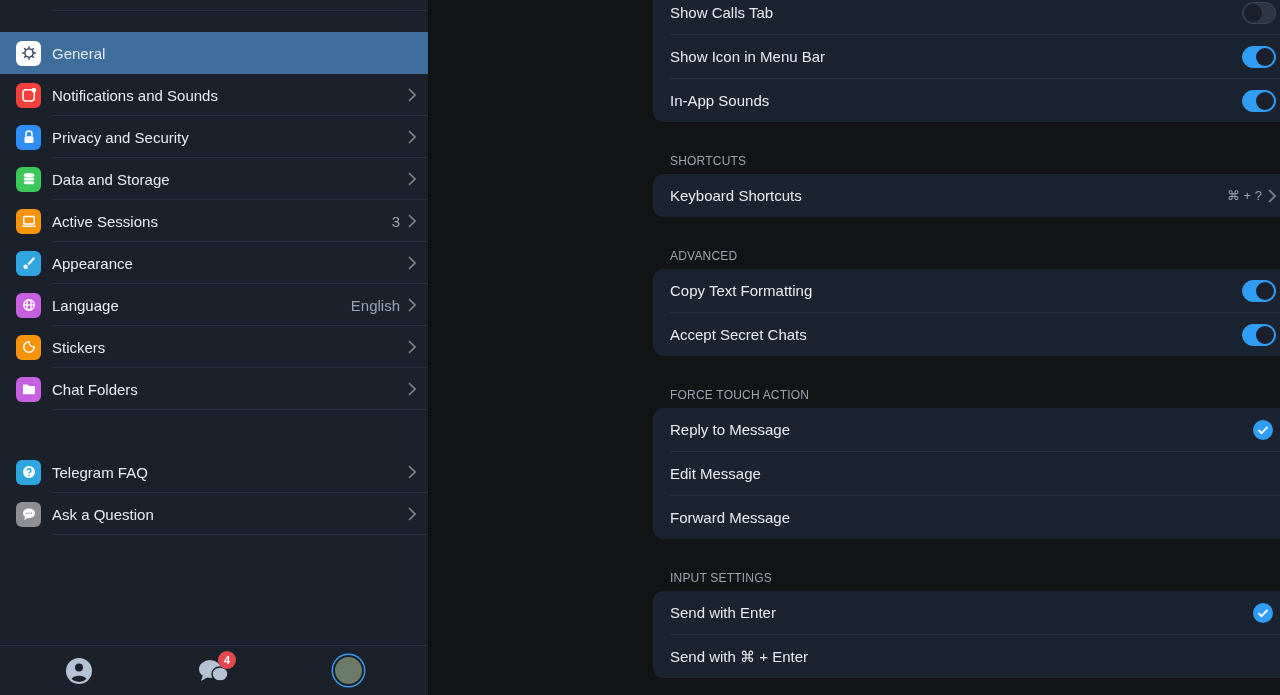 Image resolution: width=1280 pixels, height=695 pixels. I want to click on row-label: Show Icon in Menu Bar, so click(956, 56).